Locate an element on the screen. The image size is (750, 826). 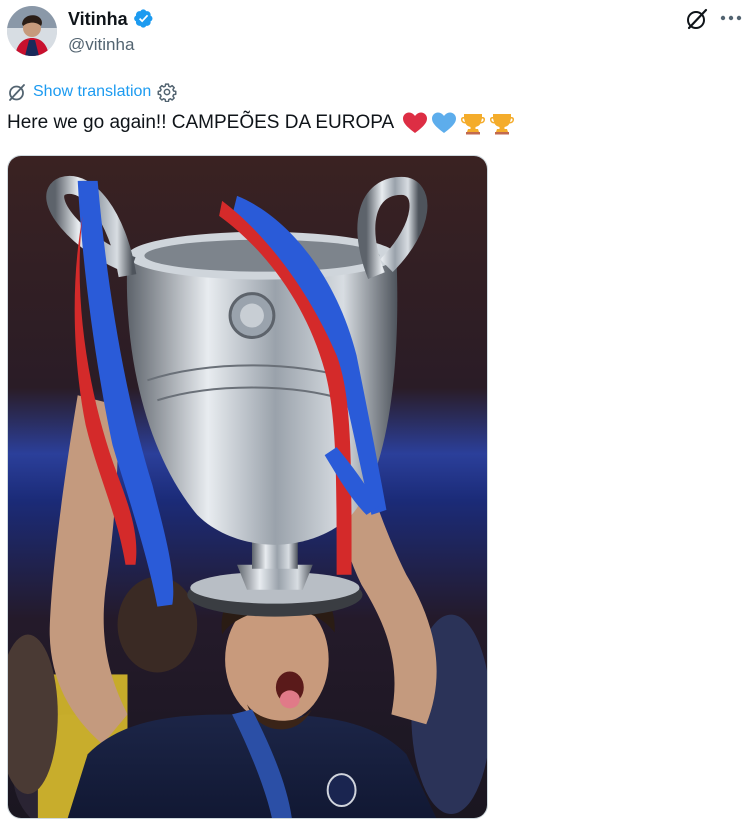
author-name-row: Vitinha is located at coordinates (111, 18).